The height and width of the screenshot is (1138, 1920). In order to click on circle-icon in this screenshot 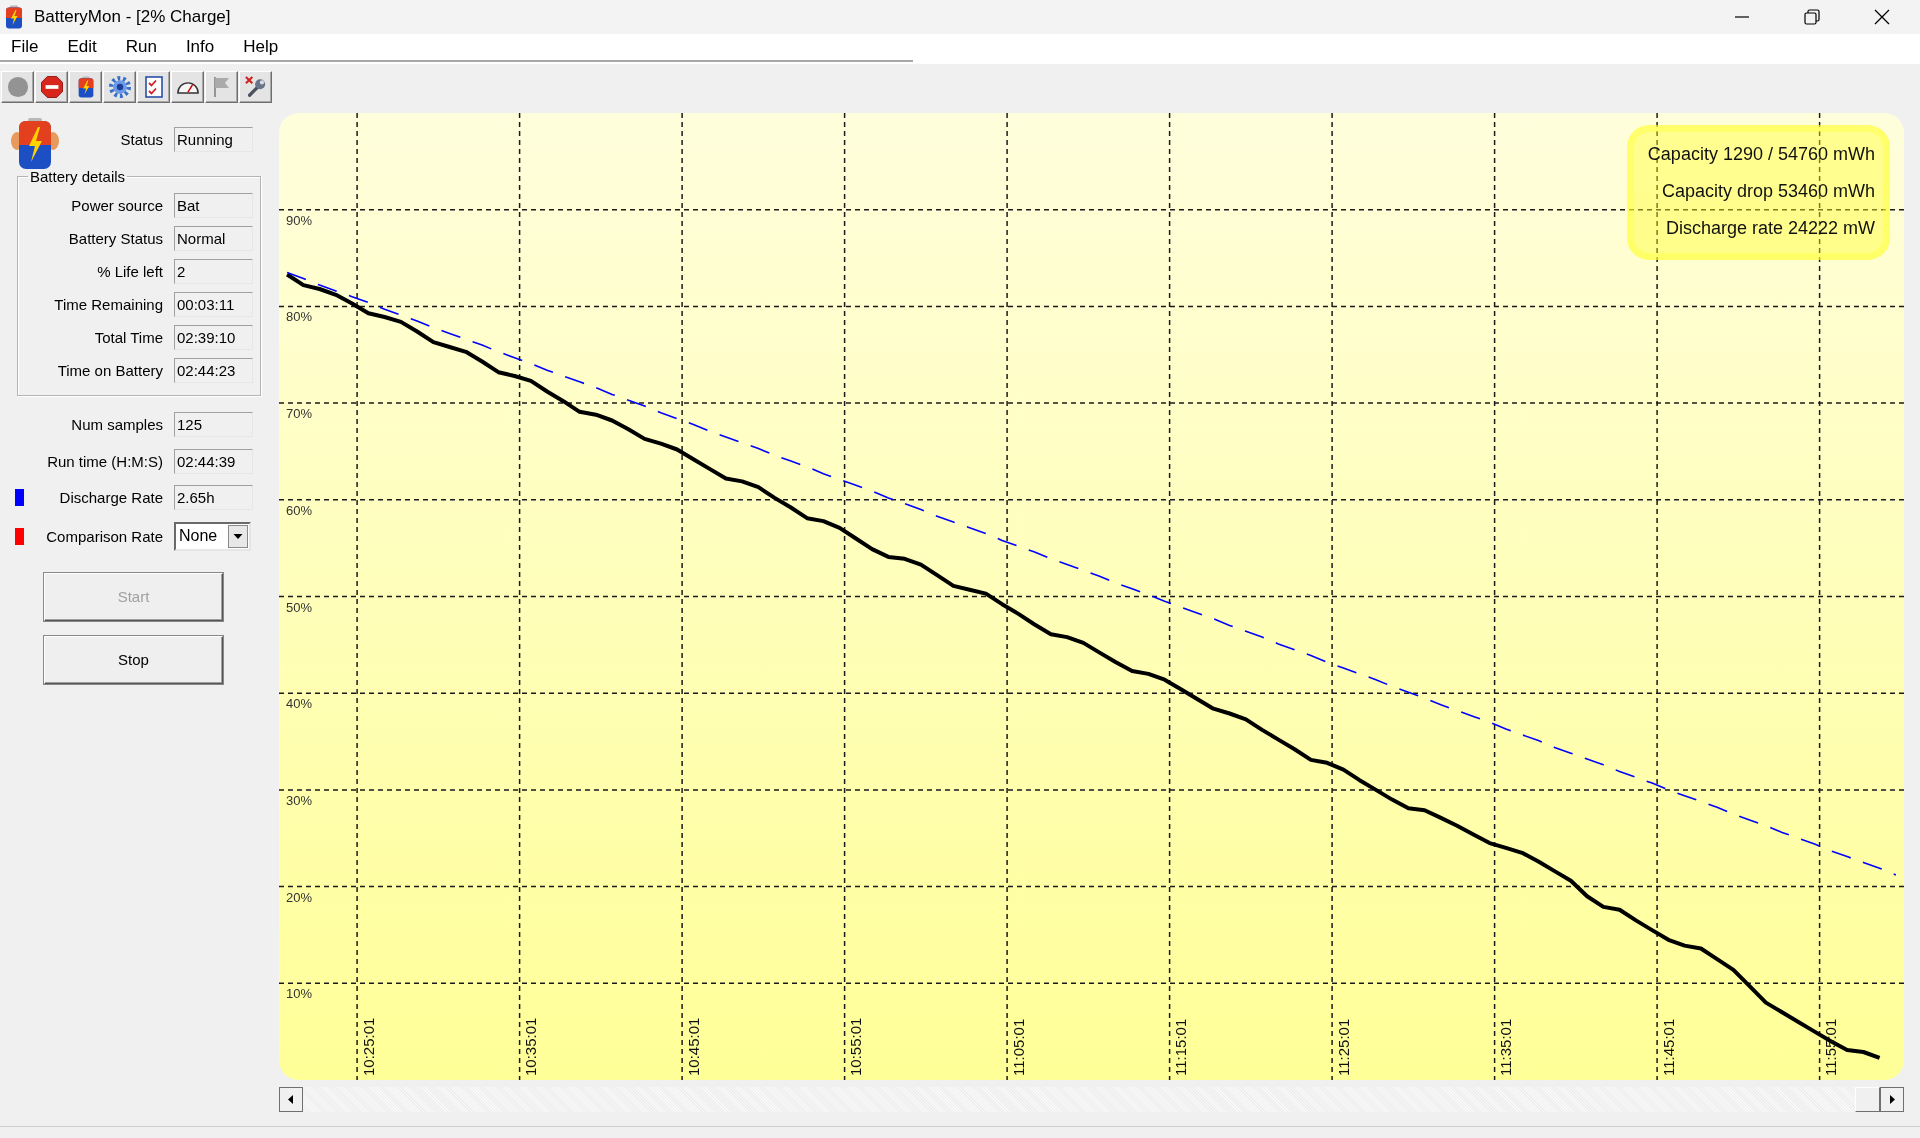, I will do `click(17, 87)`.